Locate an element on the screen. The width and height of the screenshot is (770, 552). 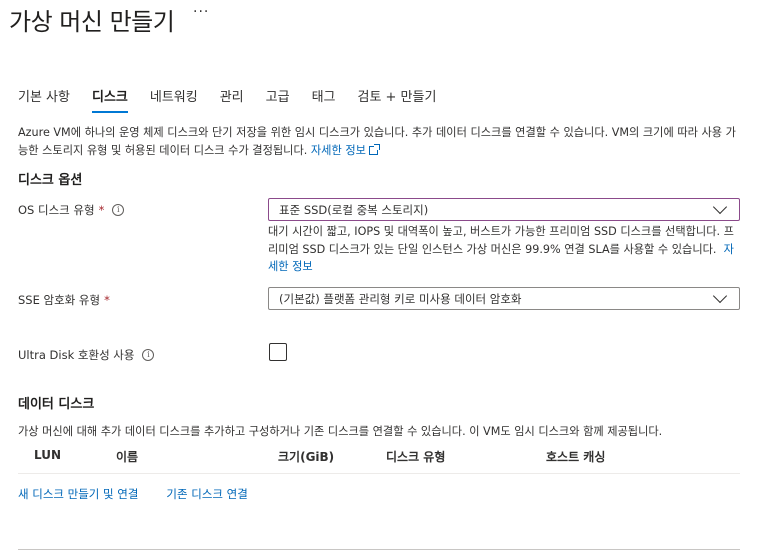
ultra-disk-label-text: Ultra Disk 호환성 사용 is located at coordinates (76, 355).